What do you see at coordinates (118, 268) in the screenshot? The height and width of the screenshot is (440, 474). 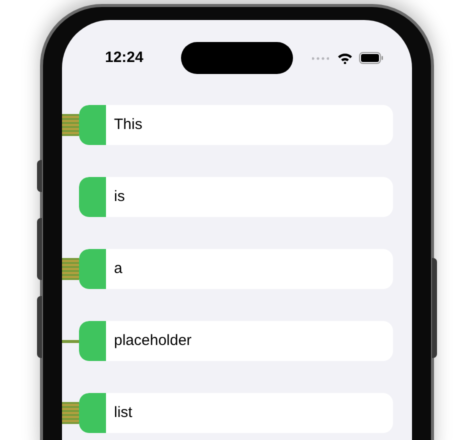 I see `row-label: a` at bounding box center [118, 268].